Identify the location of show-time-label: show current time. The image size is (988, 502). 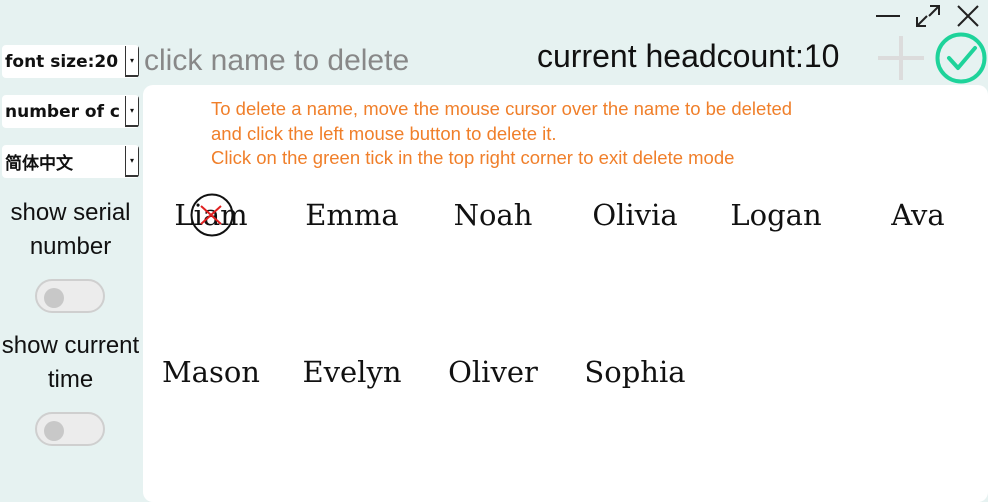
(70, 362).